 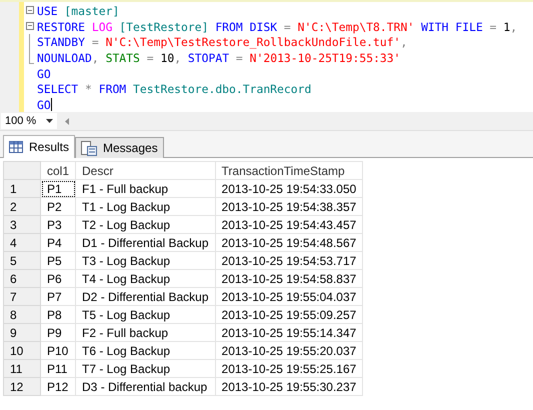 I want to click on row-number: 7, so click(x=22, y=297).